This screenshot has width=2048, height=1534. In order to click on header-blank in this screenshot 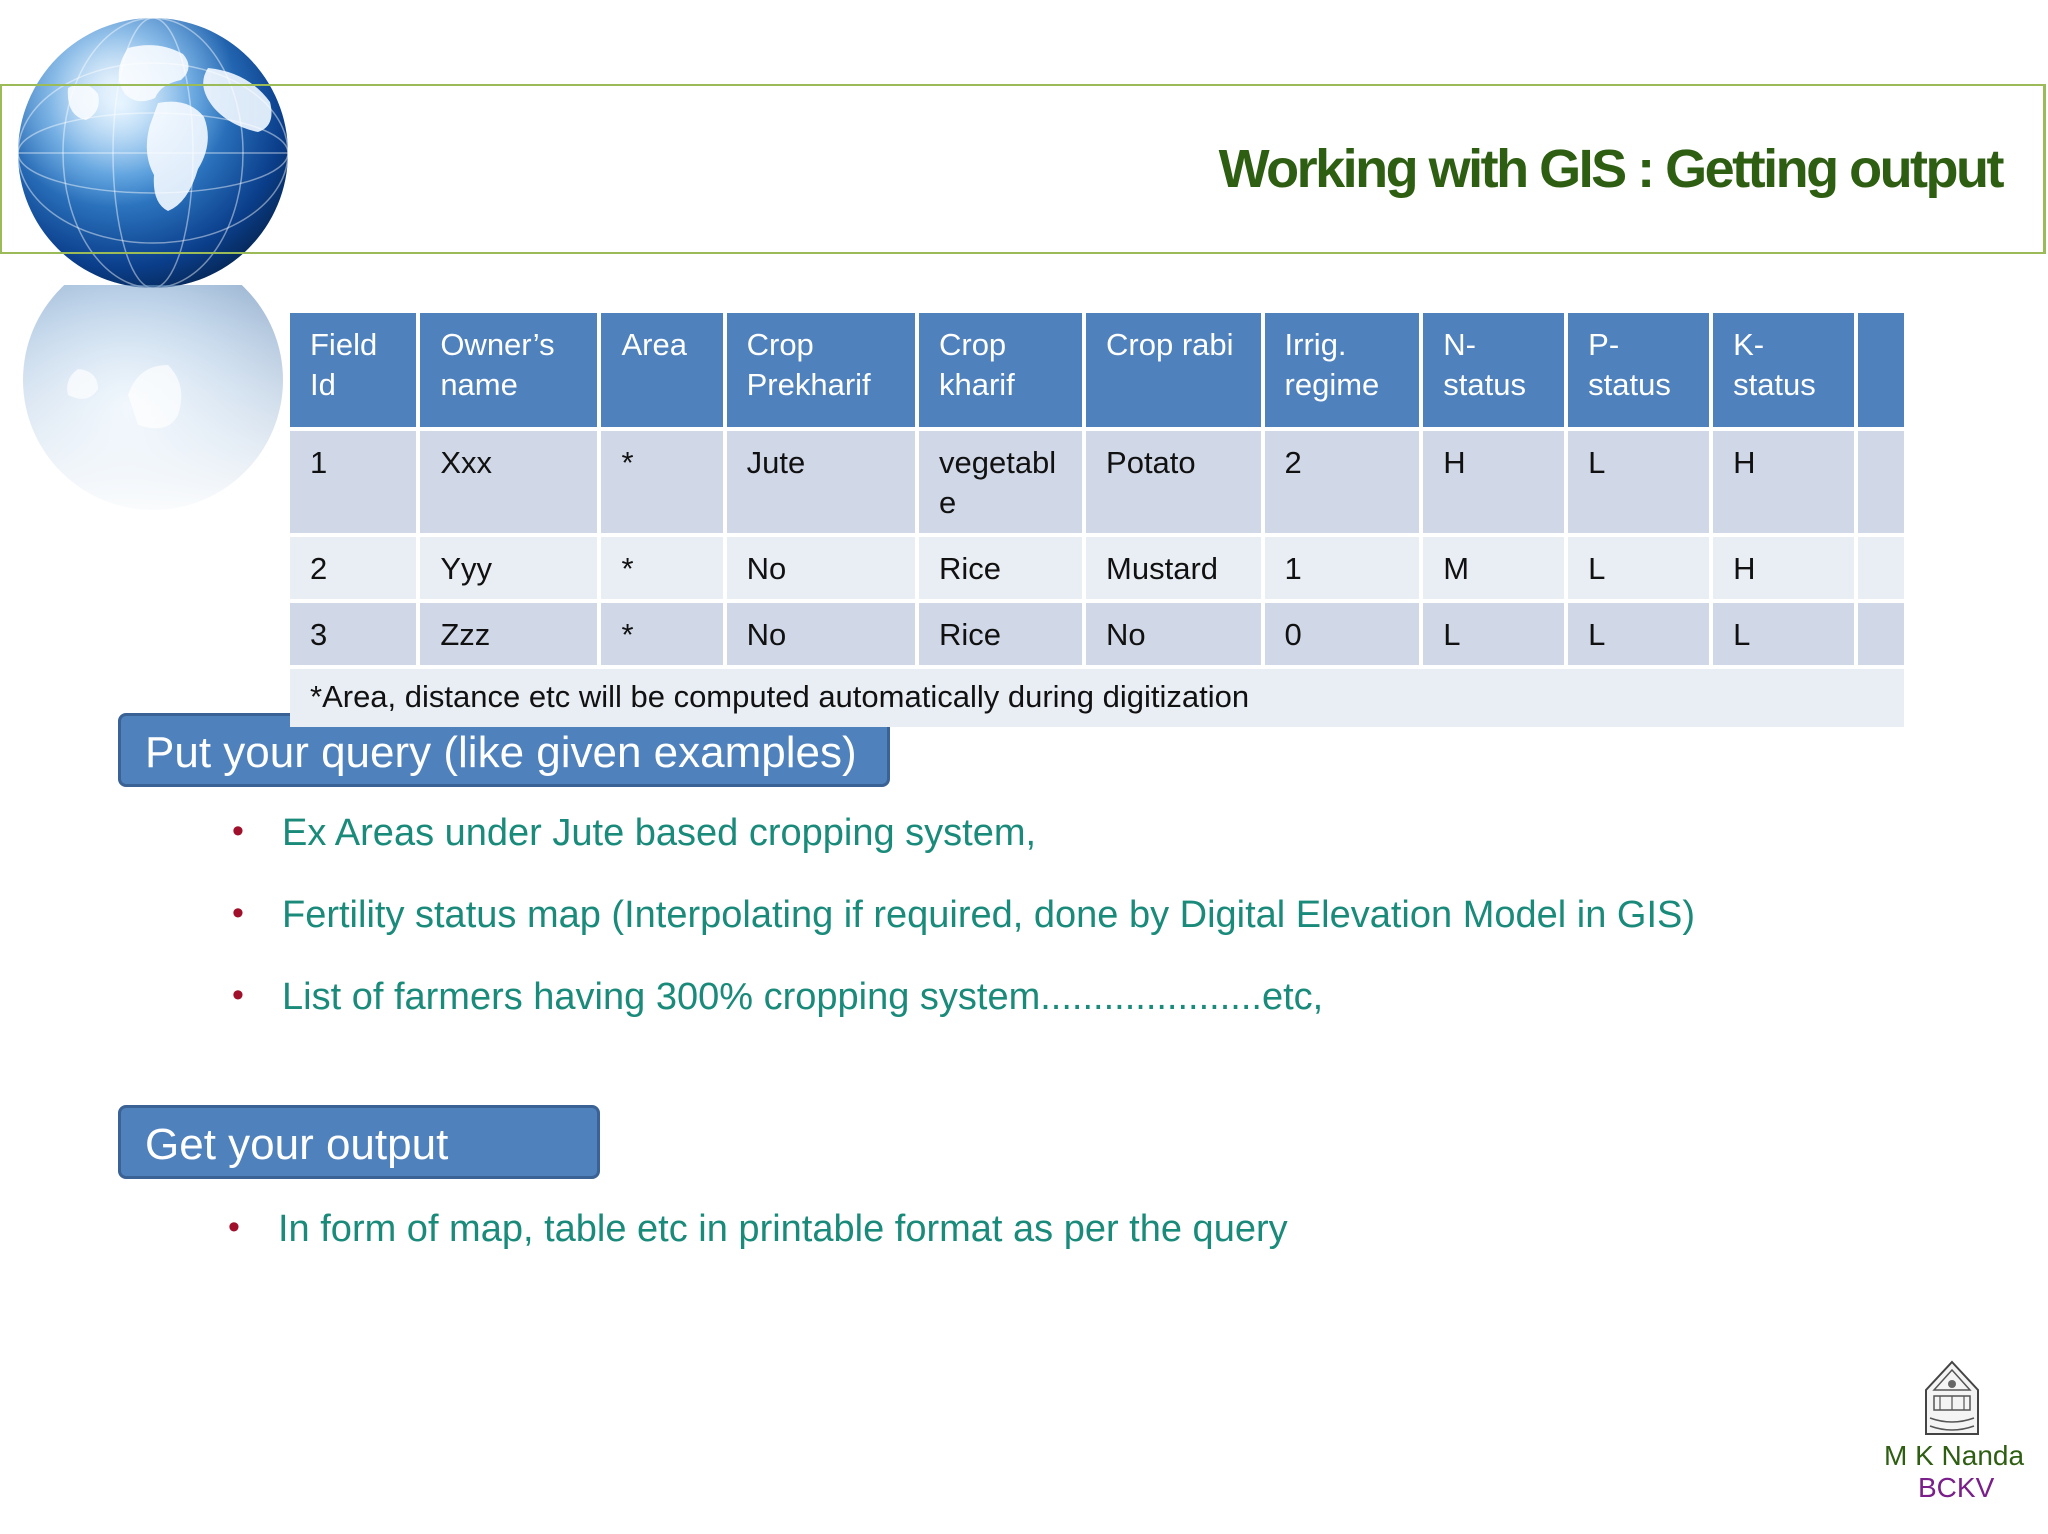, I will do `click(1880, 370)`.